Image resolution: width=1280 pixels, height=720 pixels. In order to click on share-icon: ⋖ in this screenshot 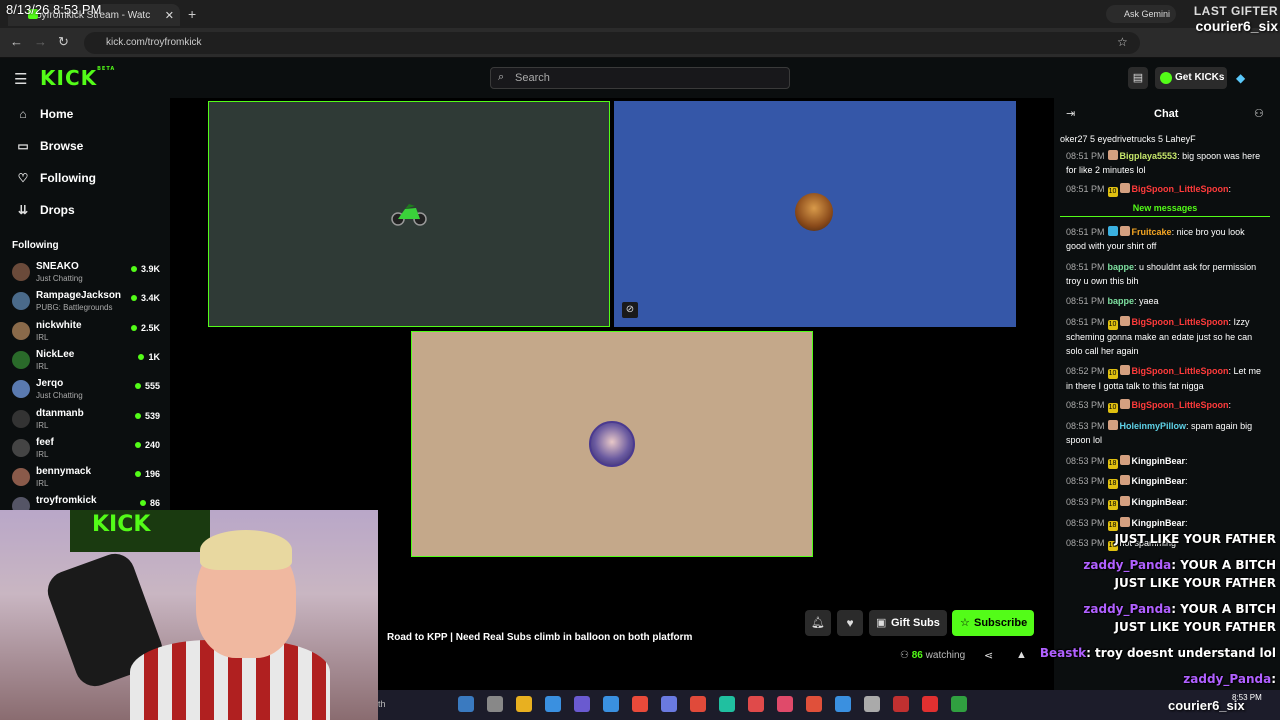, I will do `click(988, 655)`.